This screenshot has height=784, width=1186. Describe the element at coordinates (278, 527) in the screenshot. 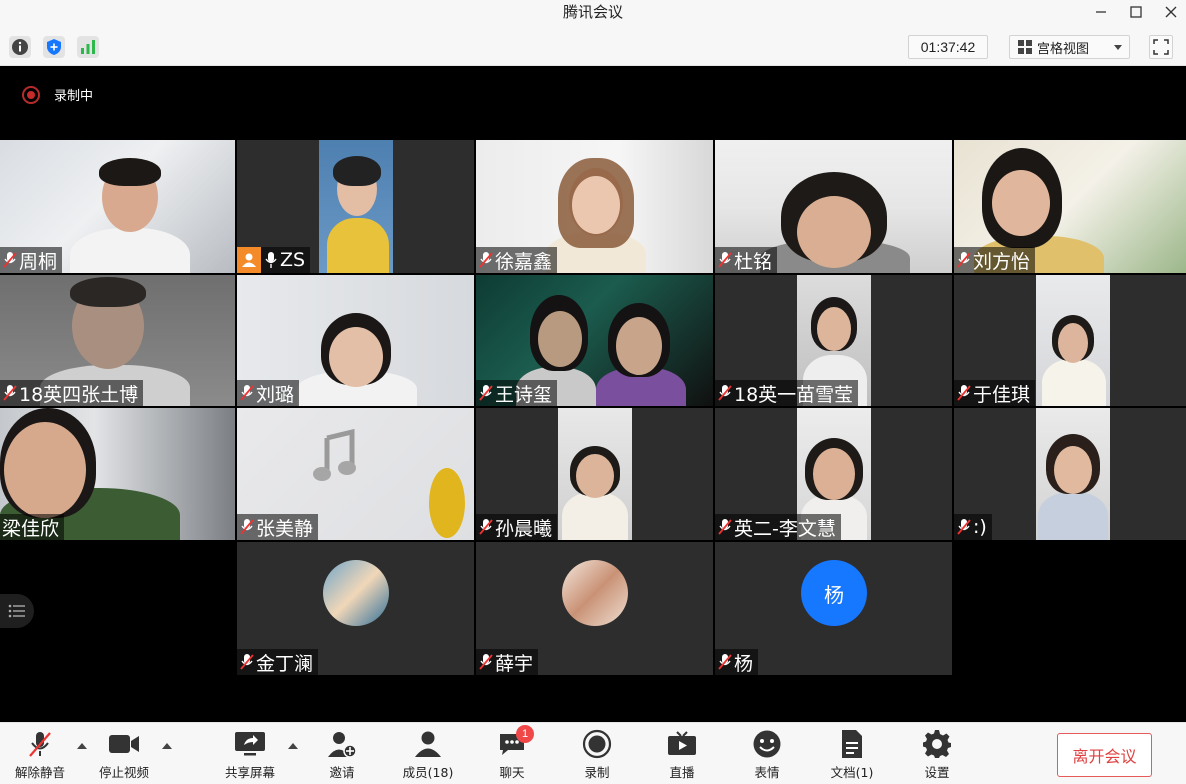

I see `participant-nameplate: 张美静` at that location.